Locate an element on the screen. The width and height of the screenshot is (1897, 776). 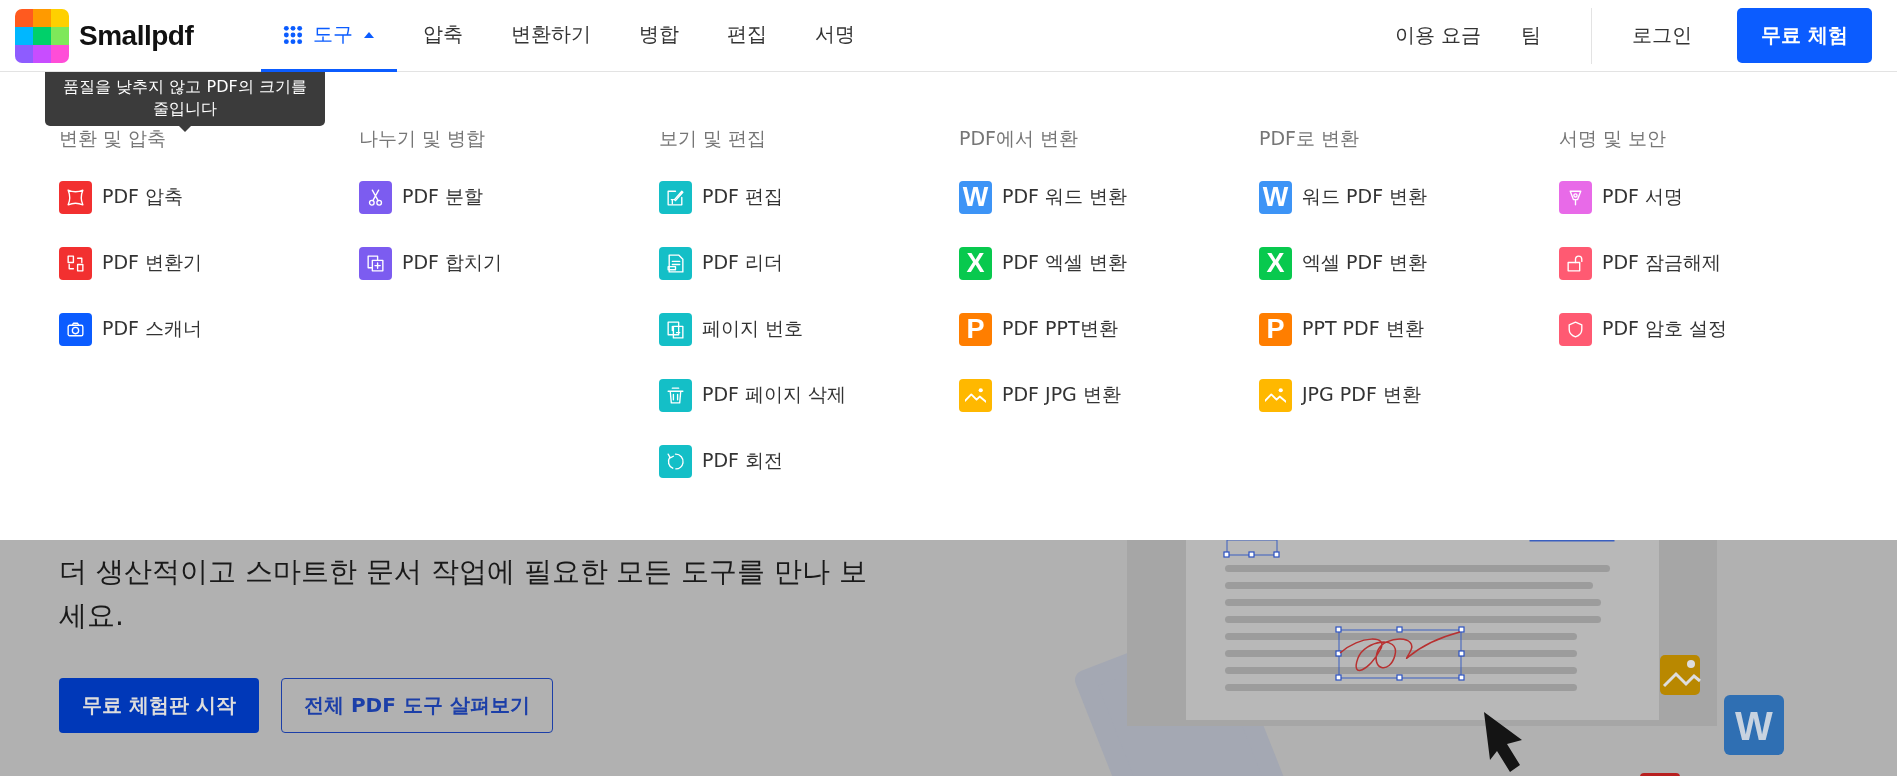
tool-link: JPG PDF 변환 is located at coordinates (1340, 395).